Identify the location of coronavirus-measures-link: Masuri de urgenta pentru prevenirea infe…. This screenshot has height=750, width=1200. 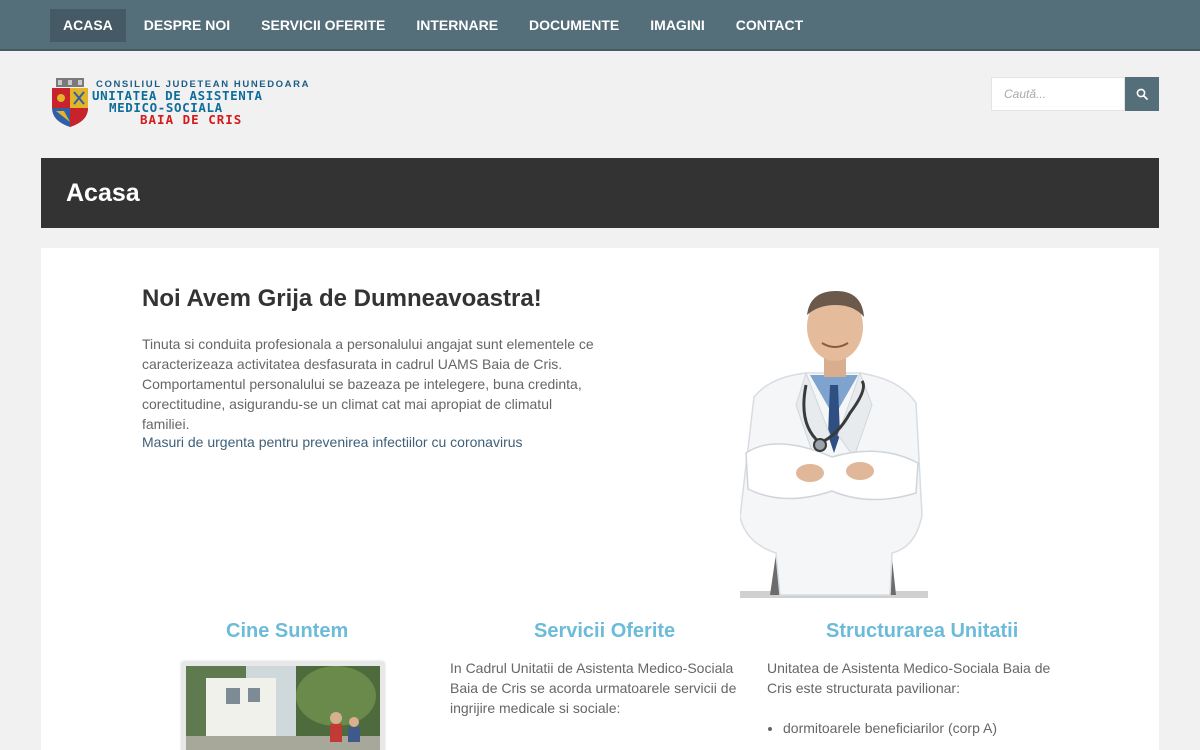
(332, 442).